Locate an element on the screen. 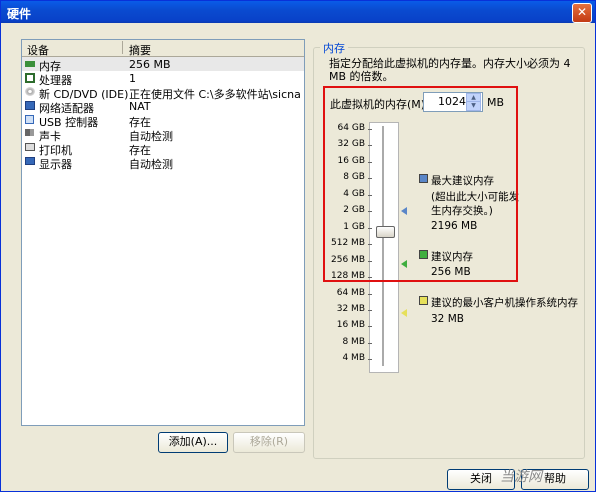  scale-label: 64 MB is located at coordinates (350, 293).